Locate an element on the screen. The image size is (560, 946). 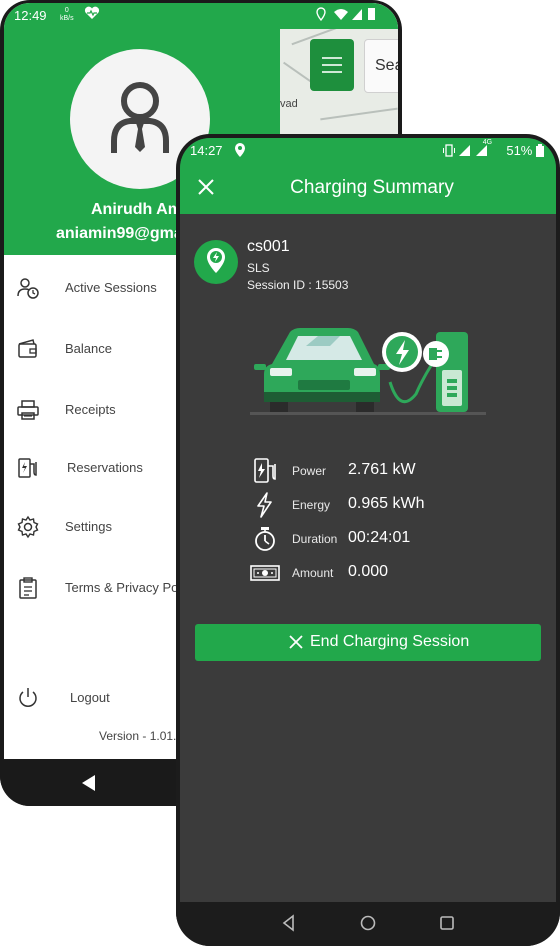
gear-icon is located at coordinates (28, 527).